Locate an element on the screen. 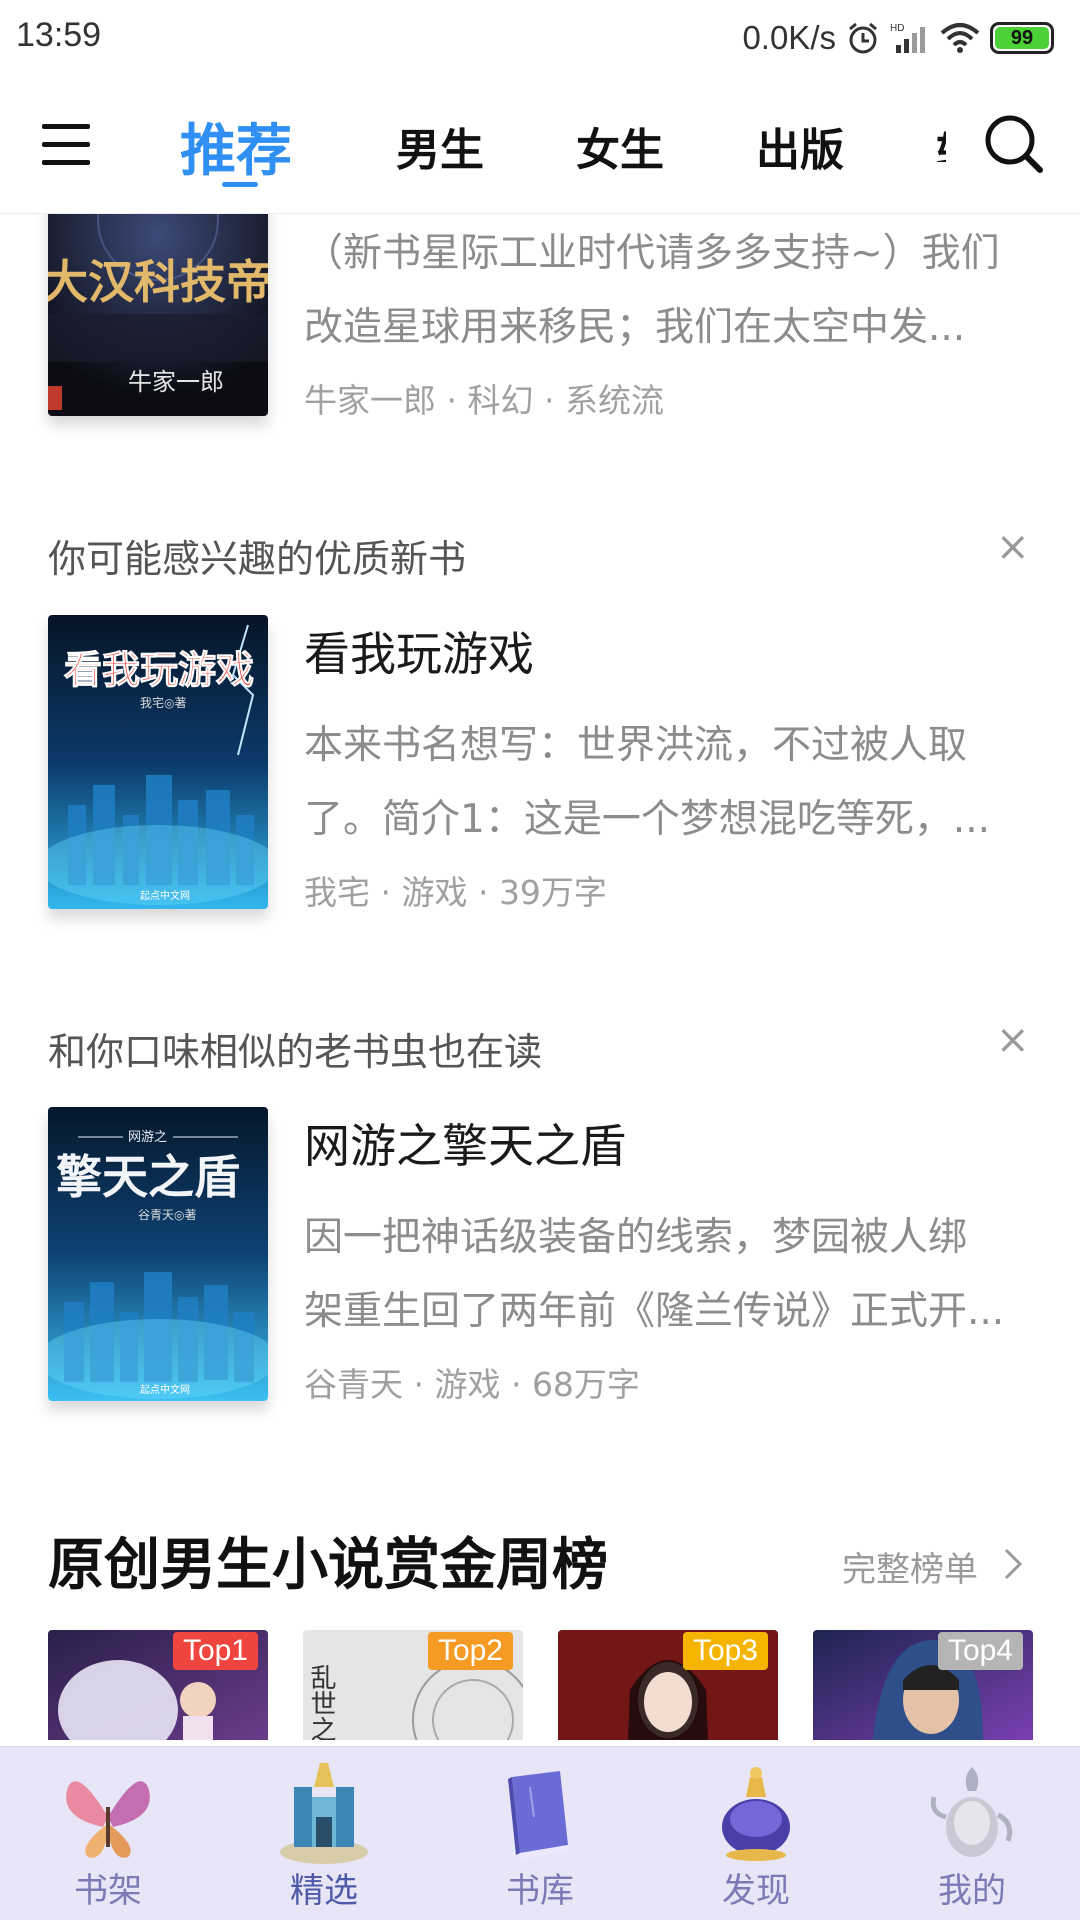  ranking-card-3: Top3 is located at coordinates (668, 1685).